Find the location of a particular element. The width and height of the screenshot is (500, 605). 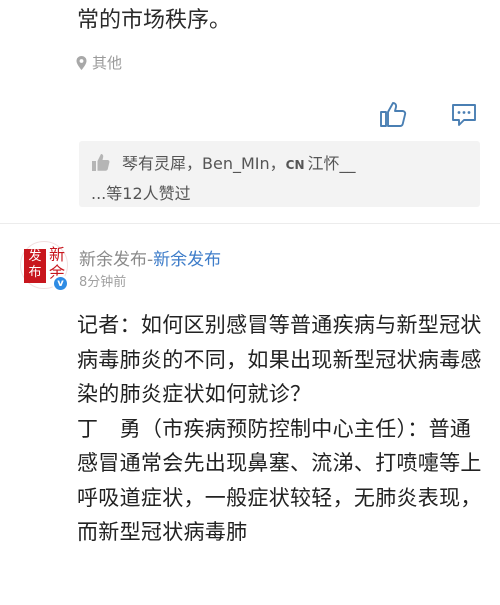

previous-post-text: 常的市场秩序。 is located at coordinates (154, 20).